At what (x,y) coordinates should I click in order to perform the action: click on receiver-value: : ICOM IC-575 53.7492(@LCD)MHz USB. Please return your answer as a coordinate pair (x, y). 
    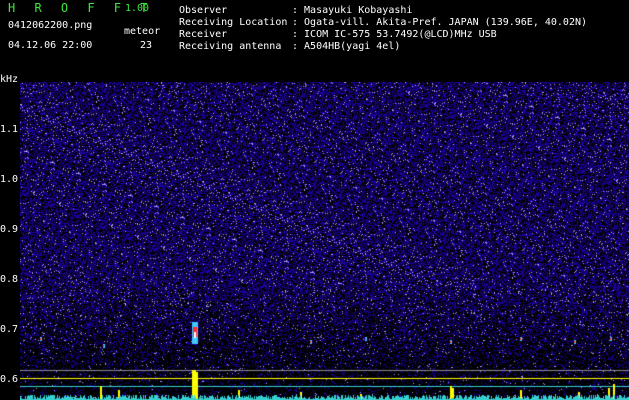
    Looking at the image, I should click on (394, 34).